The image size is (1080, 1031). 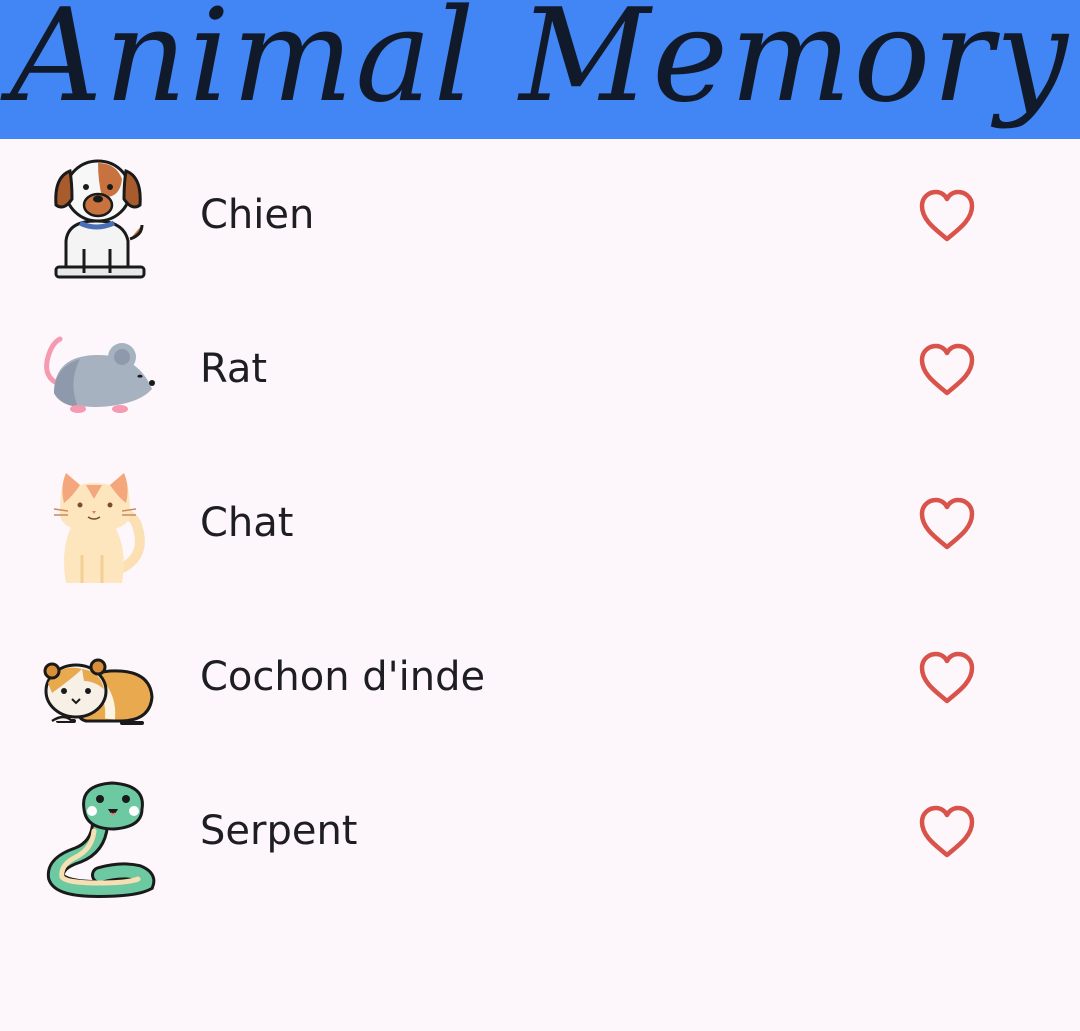 I want to click on list-item-chien: Chien, so click(x=540, y=216).